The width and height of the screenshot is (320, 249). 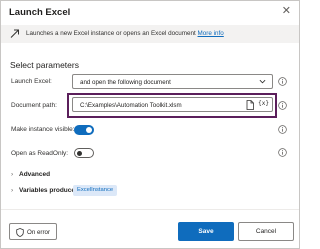 What do you see at coordinates (84, 130) in the screenshot?
I see `make-visible-toggle` at bounding box center [84, 130].